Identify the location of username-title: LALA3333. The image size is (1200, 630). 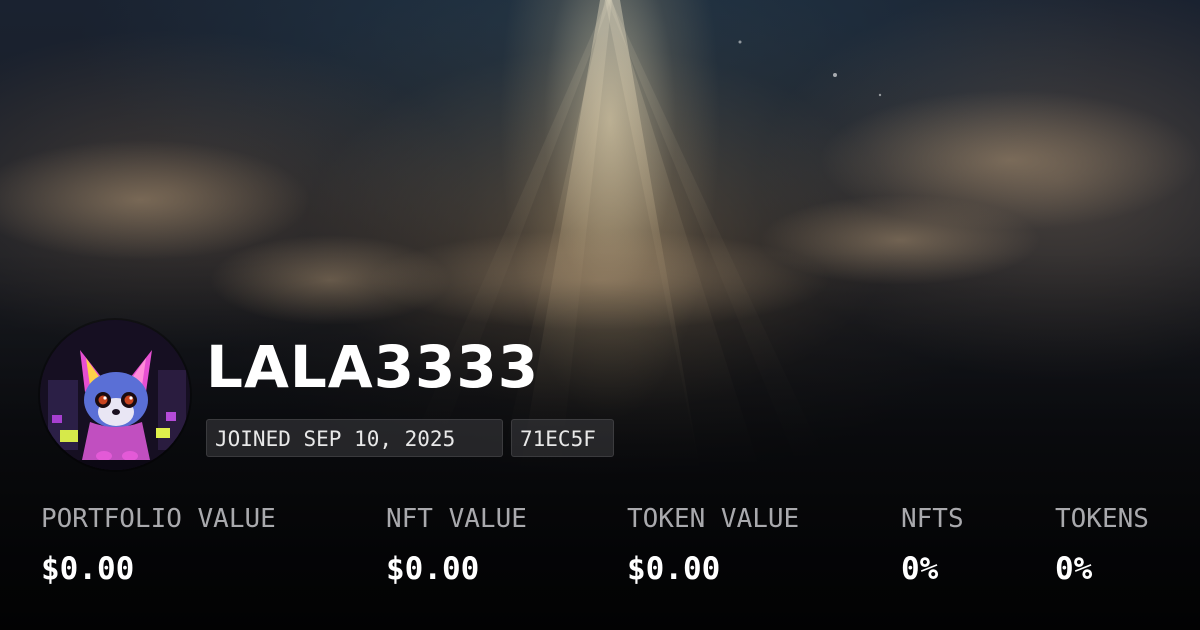
(373, 367).